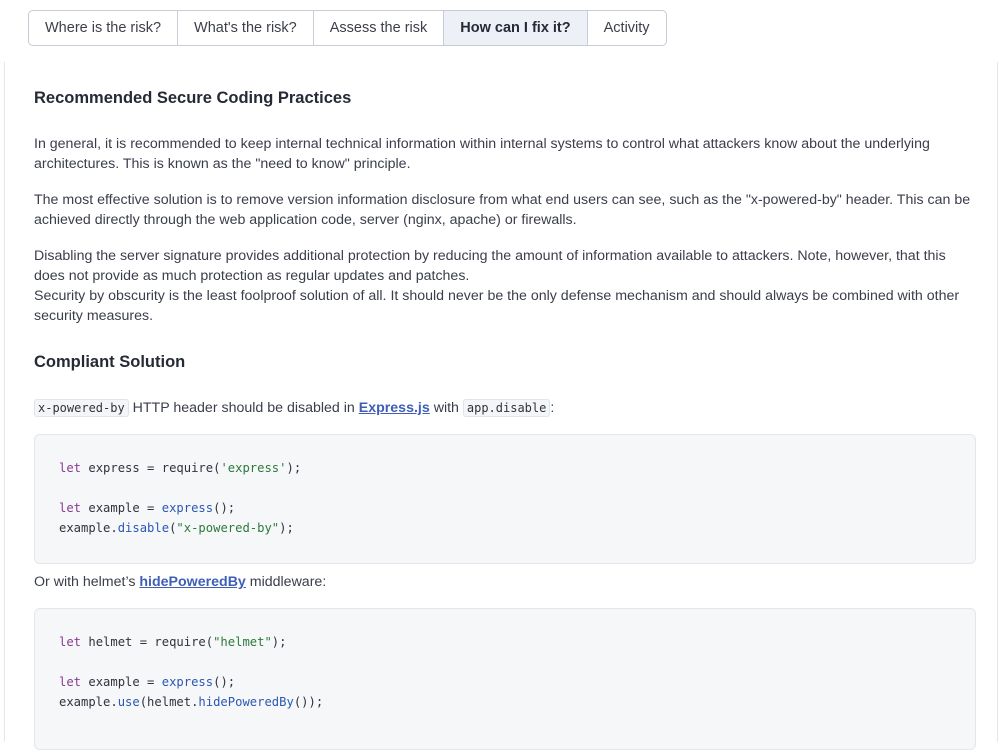 Image resolution: width=1000 pixels, height=750 pixels. I want to click on section-title-practices: Recommended Secure Coding Practices, so click(193, 98).